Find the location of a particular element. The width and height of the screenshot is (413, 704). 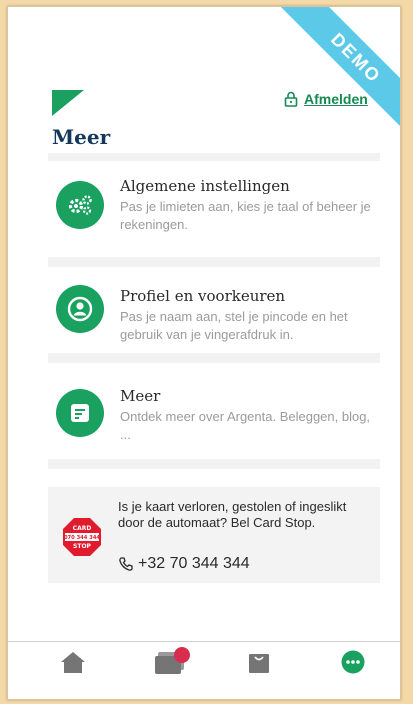

bottom-safe-area is located at coordinates (204, 688).